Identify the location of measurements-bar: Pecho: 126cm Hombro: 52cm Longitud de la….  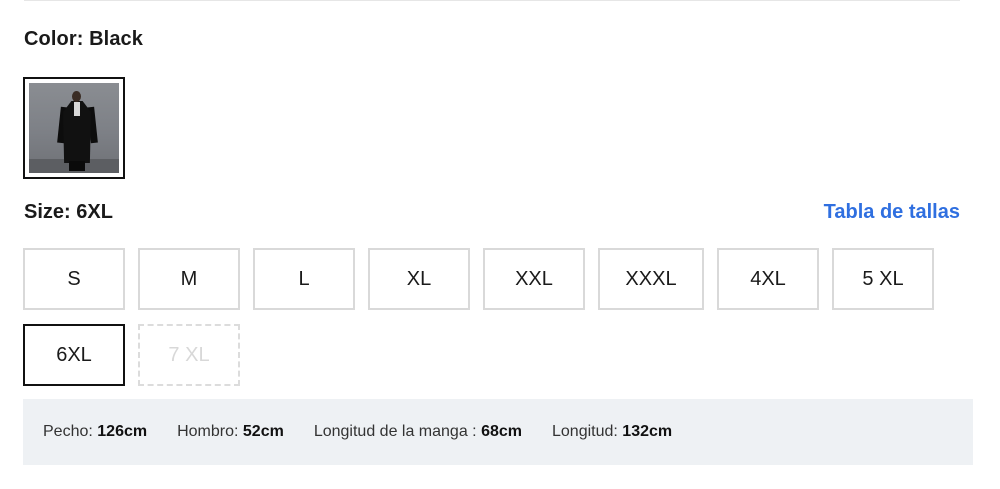
(498, 432).